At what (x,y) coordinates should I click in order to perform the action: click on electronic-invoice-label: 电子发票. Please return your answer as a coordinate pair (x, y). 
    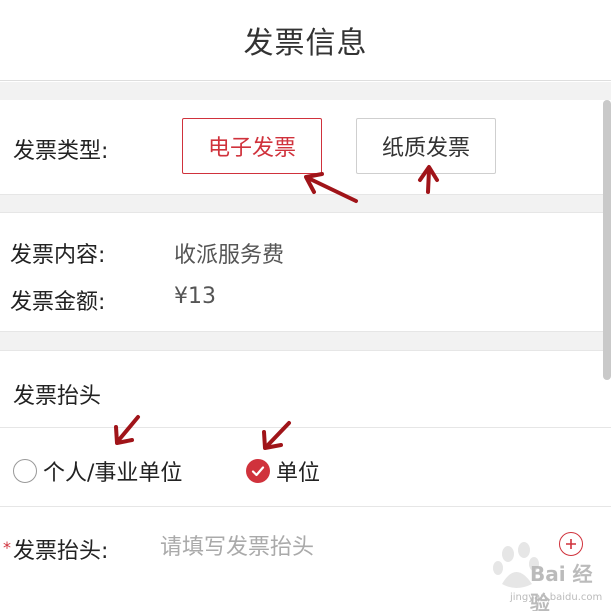
    Looking at the image, I should click on (251, 148).